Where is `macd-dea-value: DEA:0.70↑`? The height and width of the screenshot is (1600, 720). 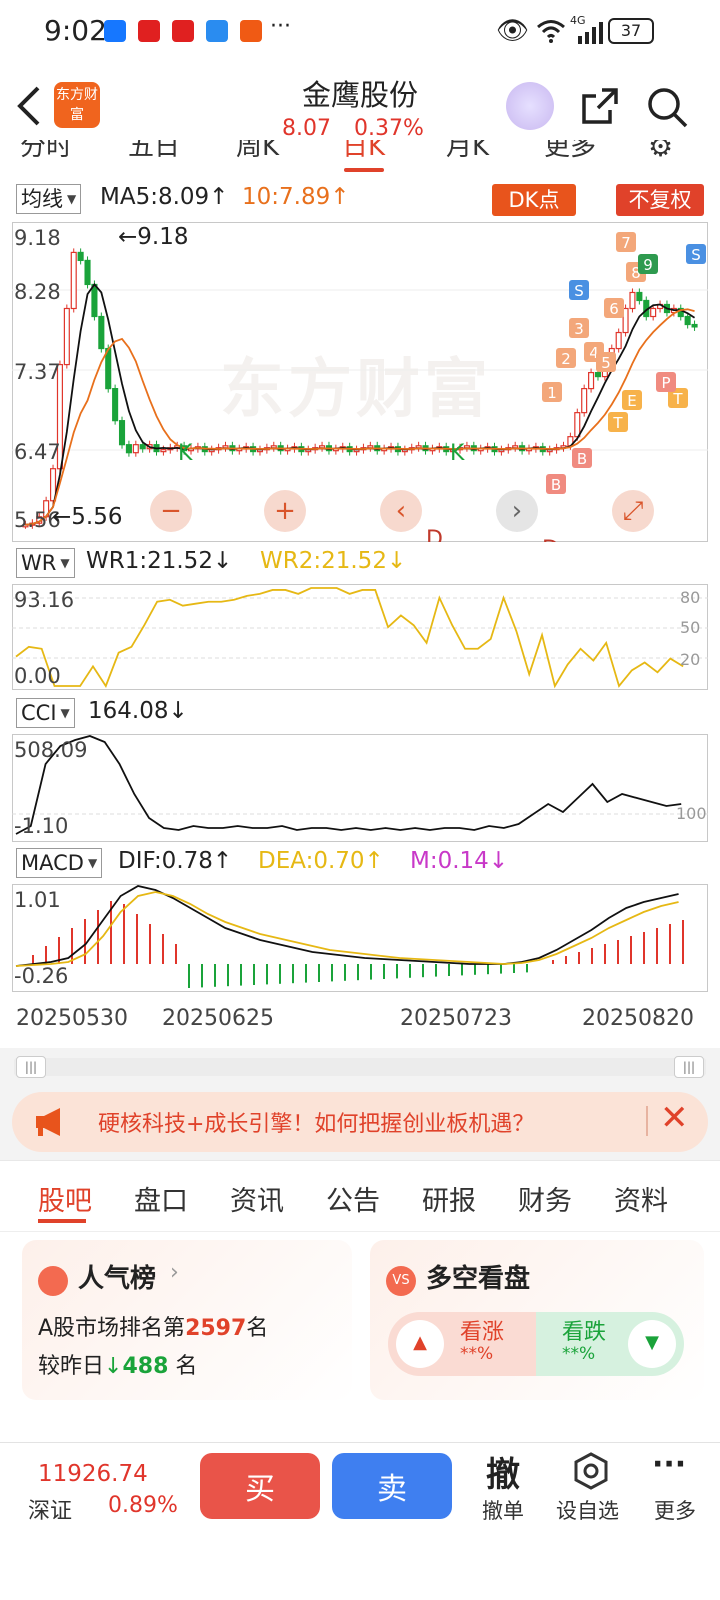
macd-dea-value: DEA:0.70↑ is located at coordinates (321, 861).